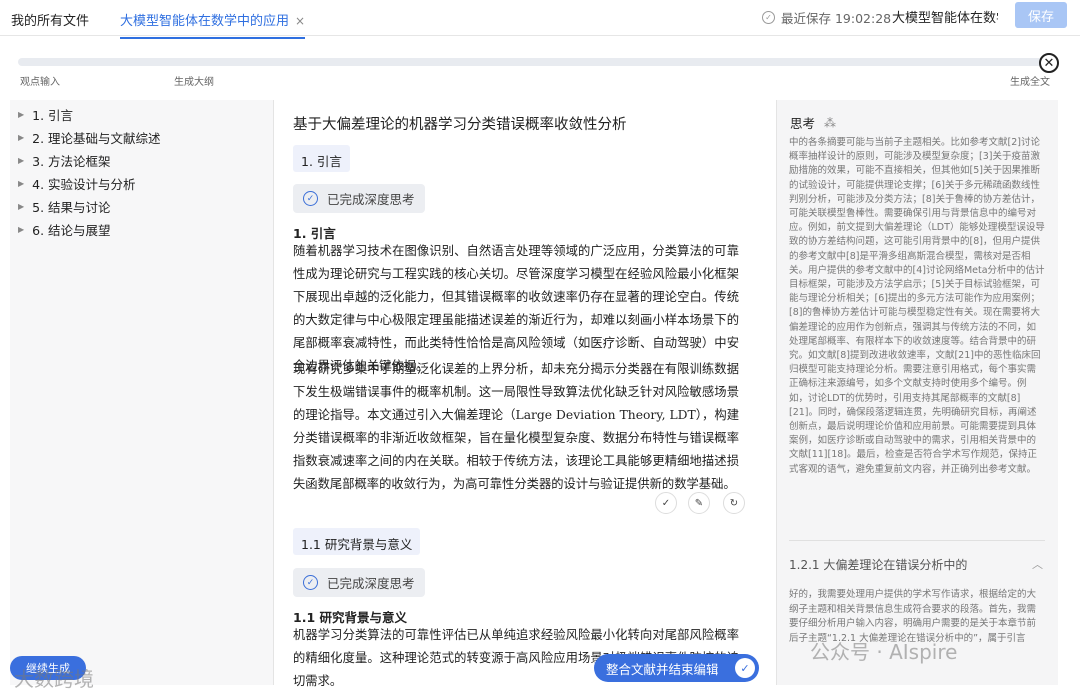 This screenshot has width=1080, height=694. What do you see at coordinates (300, 21) in the screenshot?
I see `tab-close-icon: ×` at bounding box center [300, 21].